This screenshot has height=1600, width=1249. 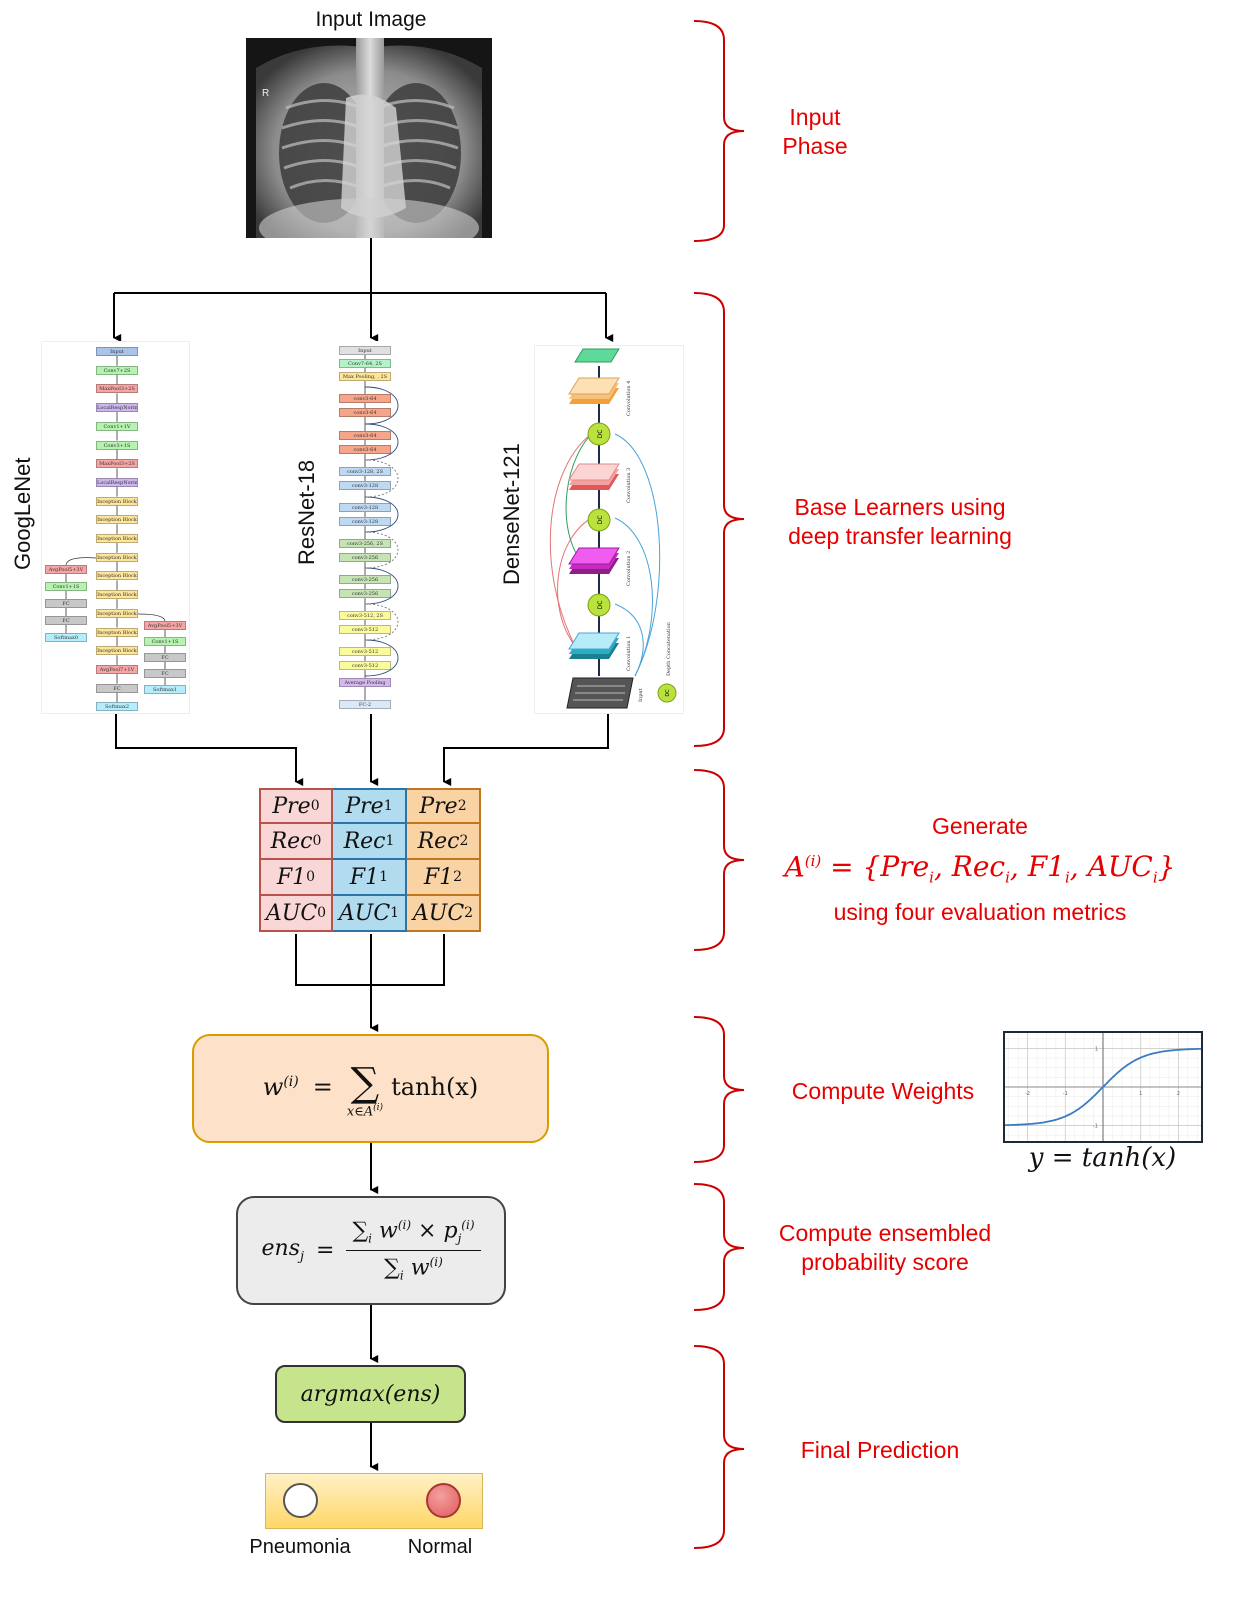 I want to click on xray-drawing: R, so click(x=369, y=138).